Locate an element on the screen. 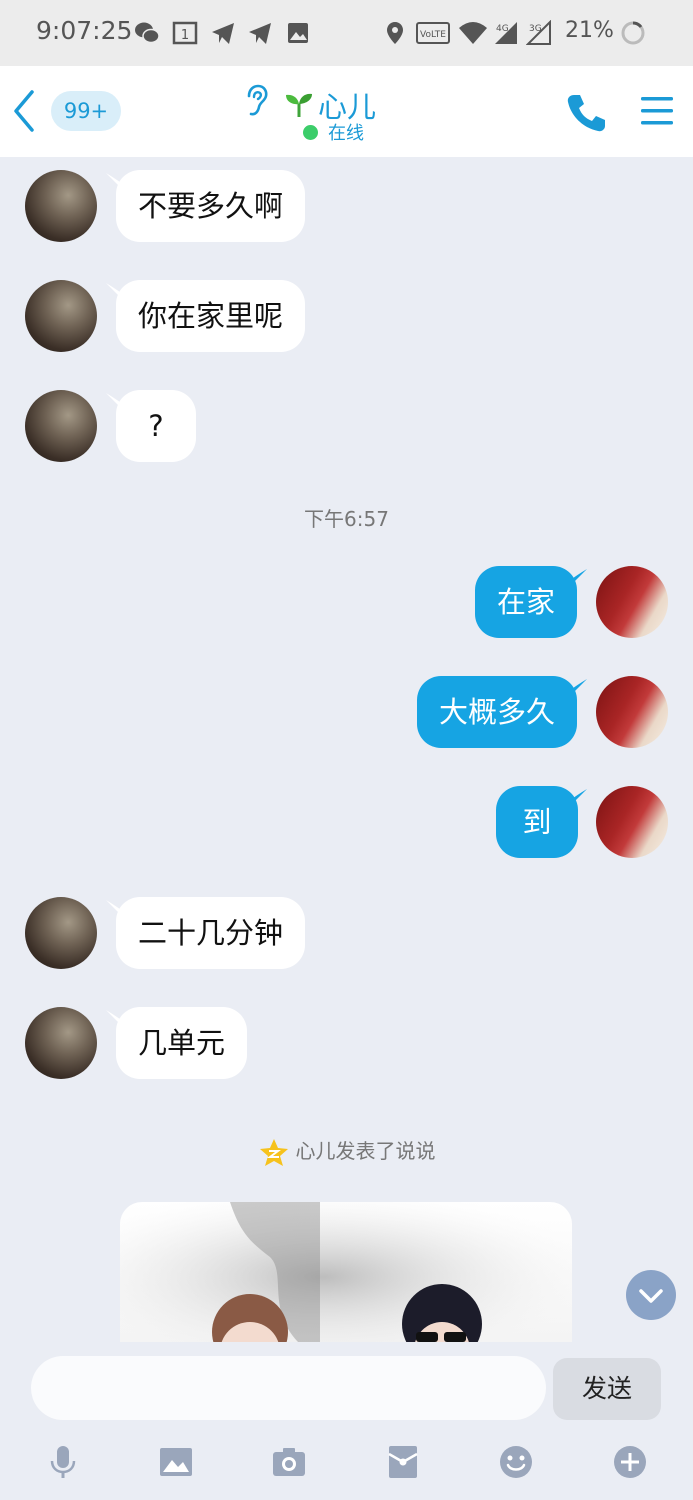 The image size is (693, 1500). message-bubble-incoming: 二十几分钟 is located at coordinates (211, 933).